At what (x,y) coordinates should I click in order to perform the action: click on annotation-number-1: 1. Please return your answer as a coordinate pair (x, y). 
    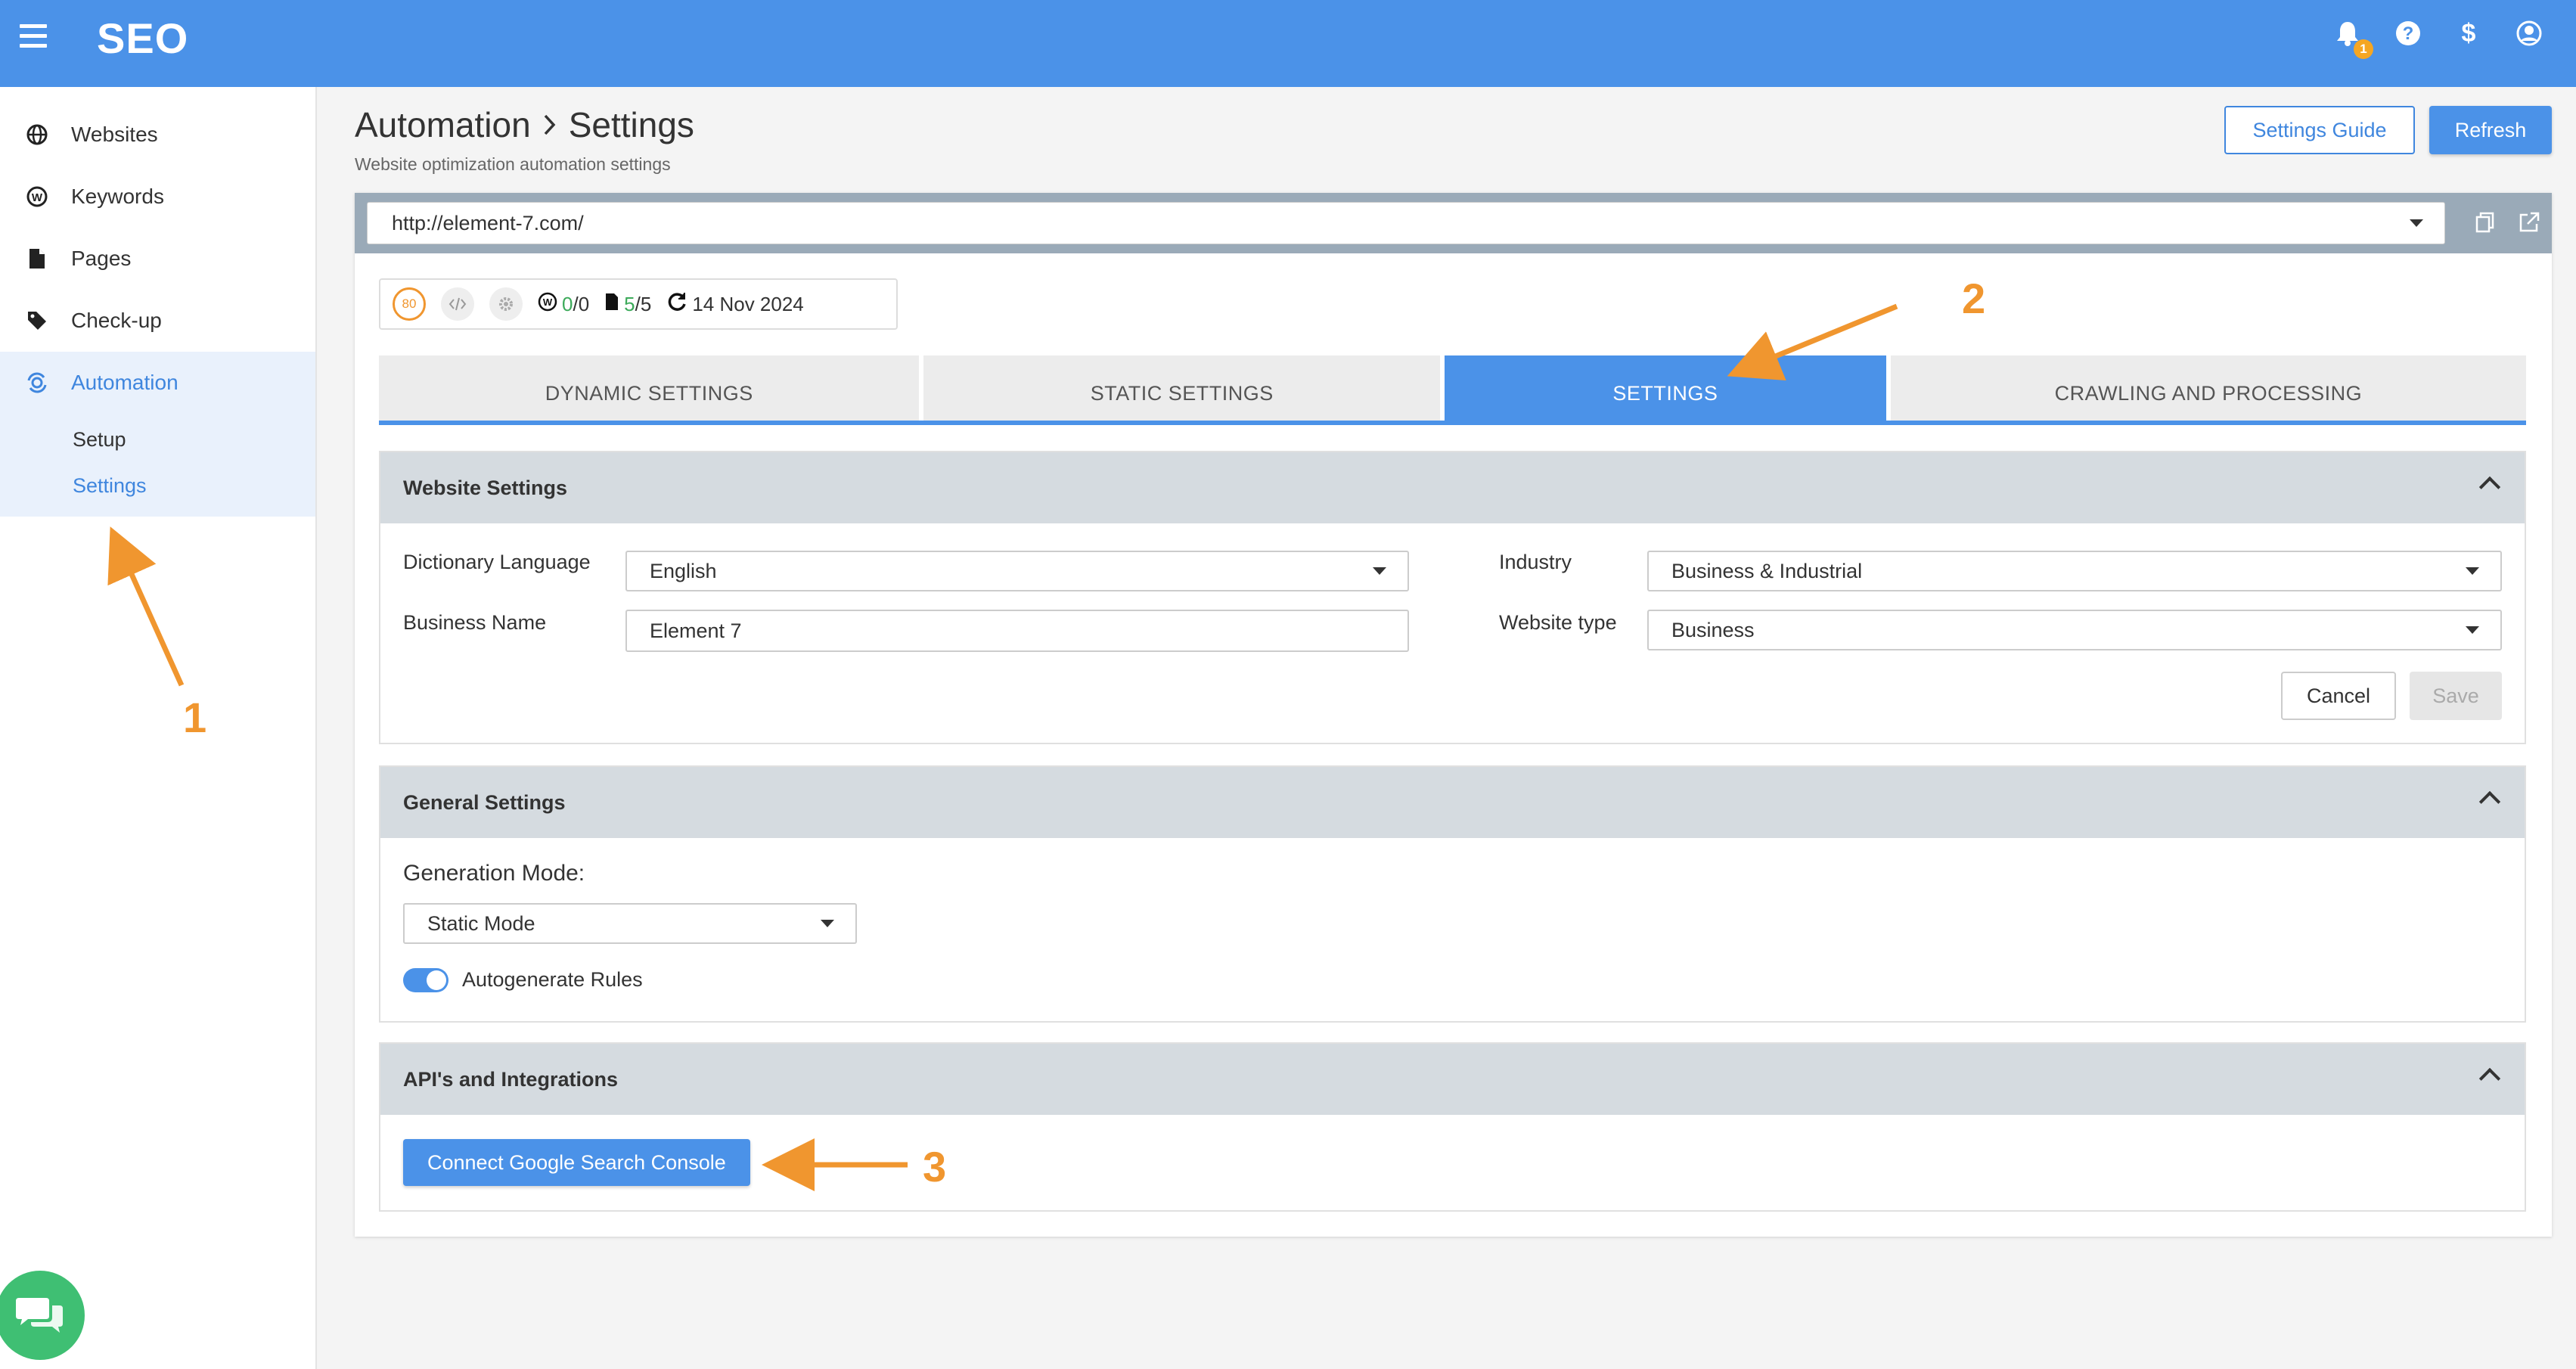
    Looking at the image, I should click on (195, 717).